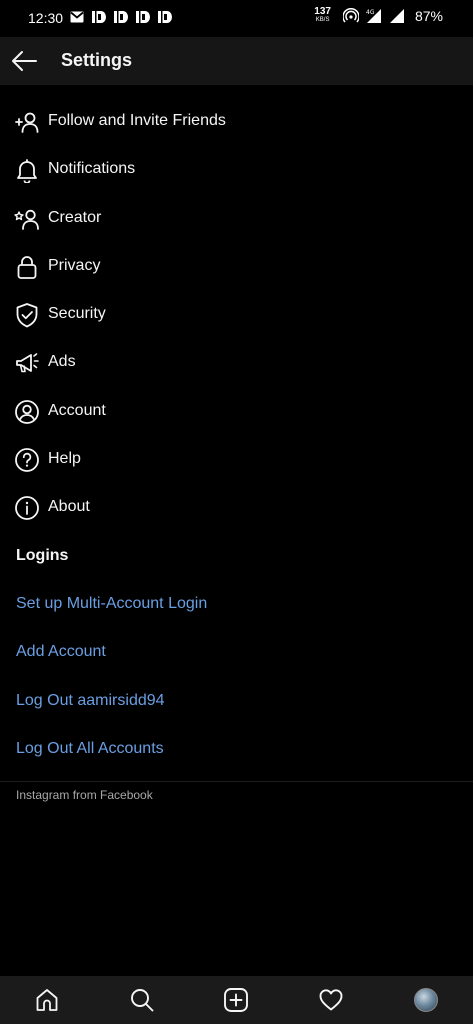  What do you see at coordinates (236, 121) in the screenshot?
I see `settings-item-follow-invite: Follow and Invite Friends` at bounding box center [236, 121].